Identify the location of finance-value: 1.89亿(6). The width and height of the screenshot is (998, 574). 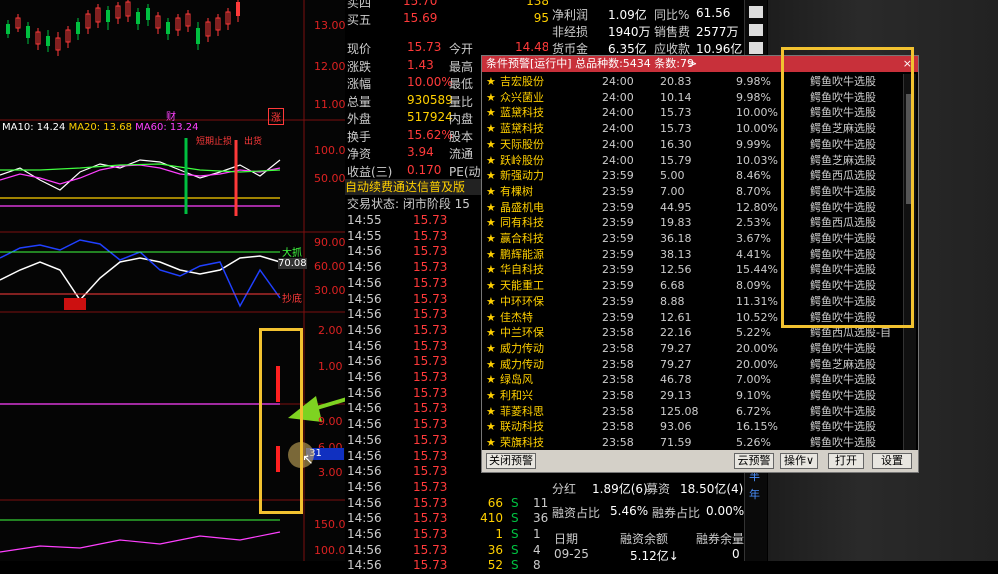
(620, 489).